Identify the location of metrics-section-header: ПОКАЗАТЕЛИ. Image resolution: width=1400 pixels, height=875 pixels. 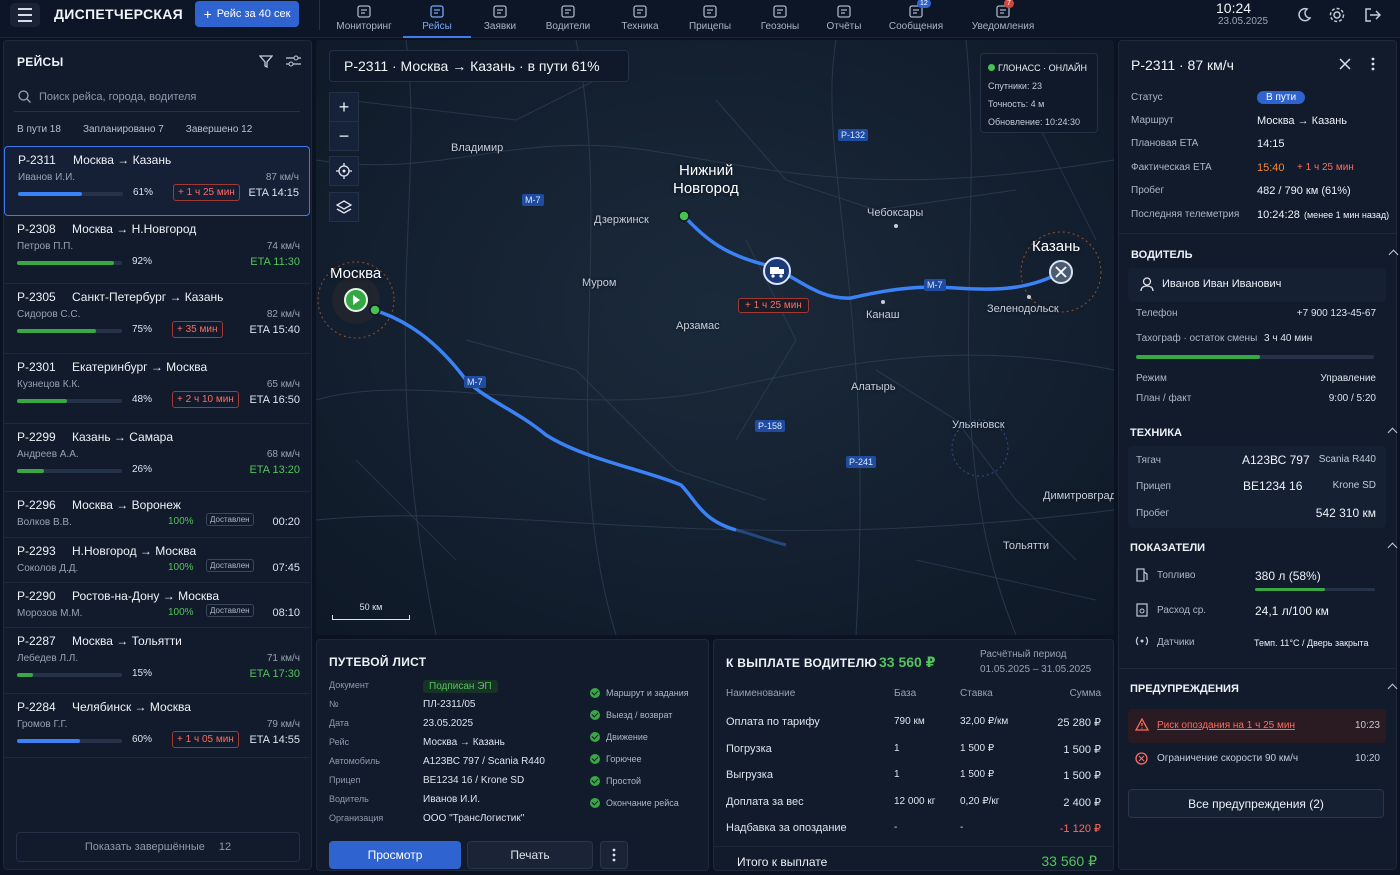
(1264, 548).